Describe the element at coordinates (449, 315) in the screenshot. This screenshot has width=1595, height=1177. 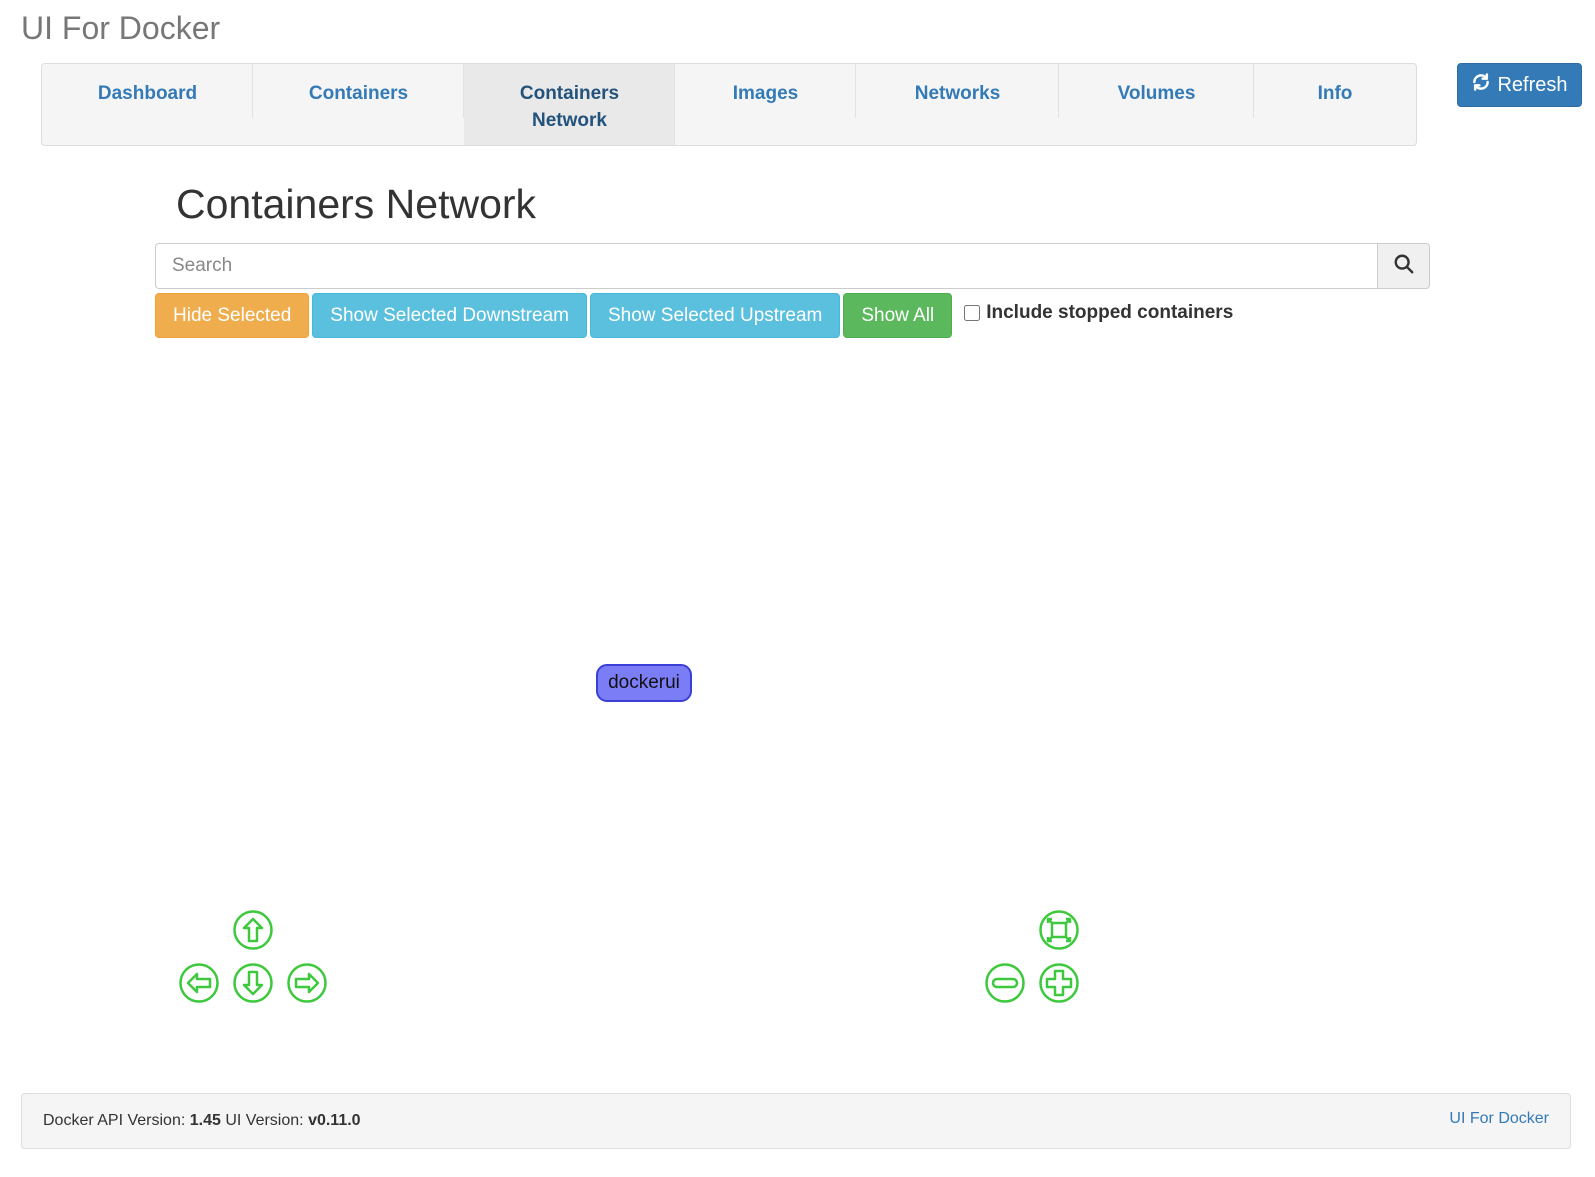
I see `show-selected-downstream-button: Show Selected Downstream` at that location.